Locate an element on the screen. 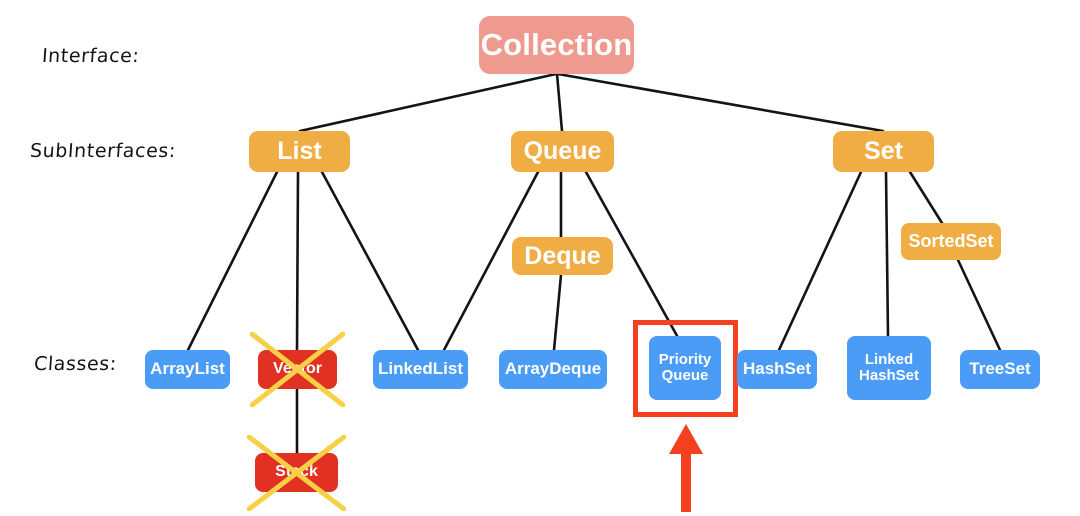 This screenshot has width=1080, height=516. node-stack: Stack is located at coordinates (296, 472).